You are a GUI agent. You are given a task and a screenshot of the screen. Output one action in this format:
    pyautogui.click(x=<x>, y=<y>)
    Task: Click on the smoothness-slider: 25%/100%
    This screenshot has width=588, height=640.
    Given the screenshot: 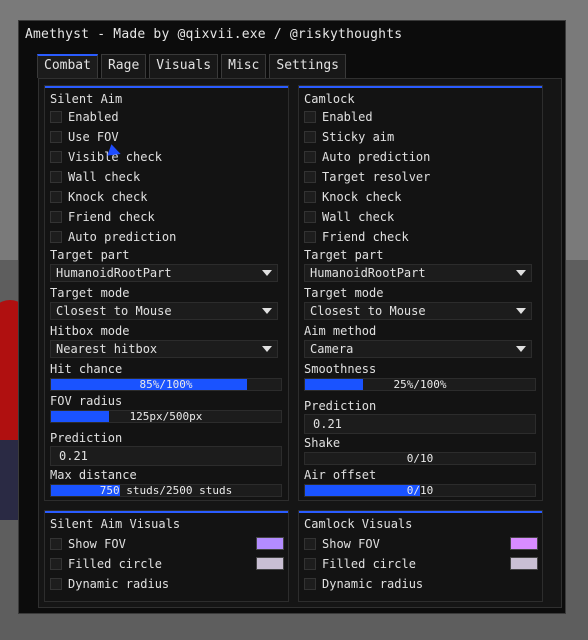 What is the action you would take?
    pyautogui.click(x=420, y=384)
    